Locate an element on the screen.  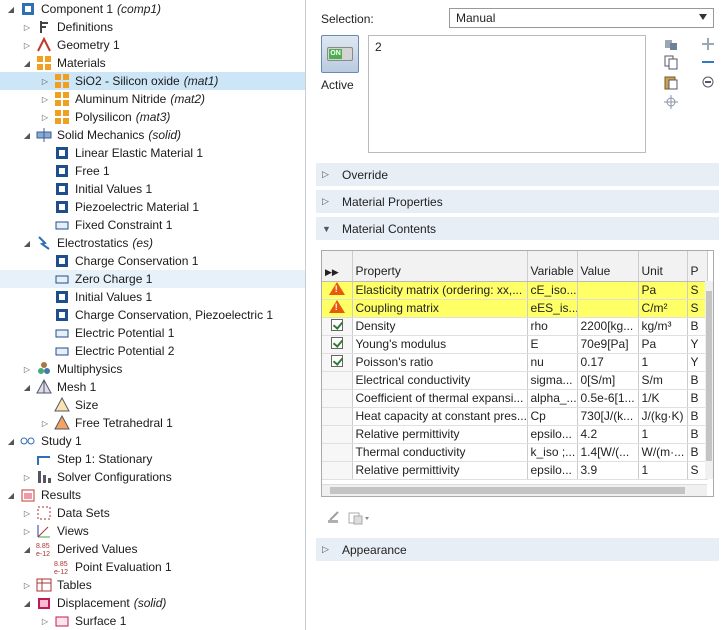
copy-icon is located at coordinates (671, 62).